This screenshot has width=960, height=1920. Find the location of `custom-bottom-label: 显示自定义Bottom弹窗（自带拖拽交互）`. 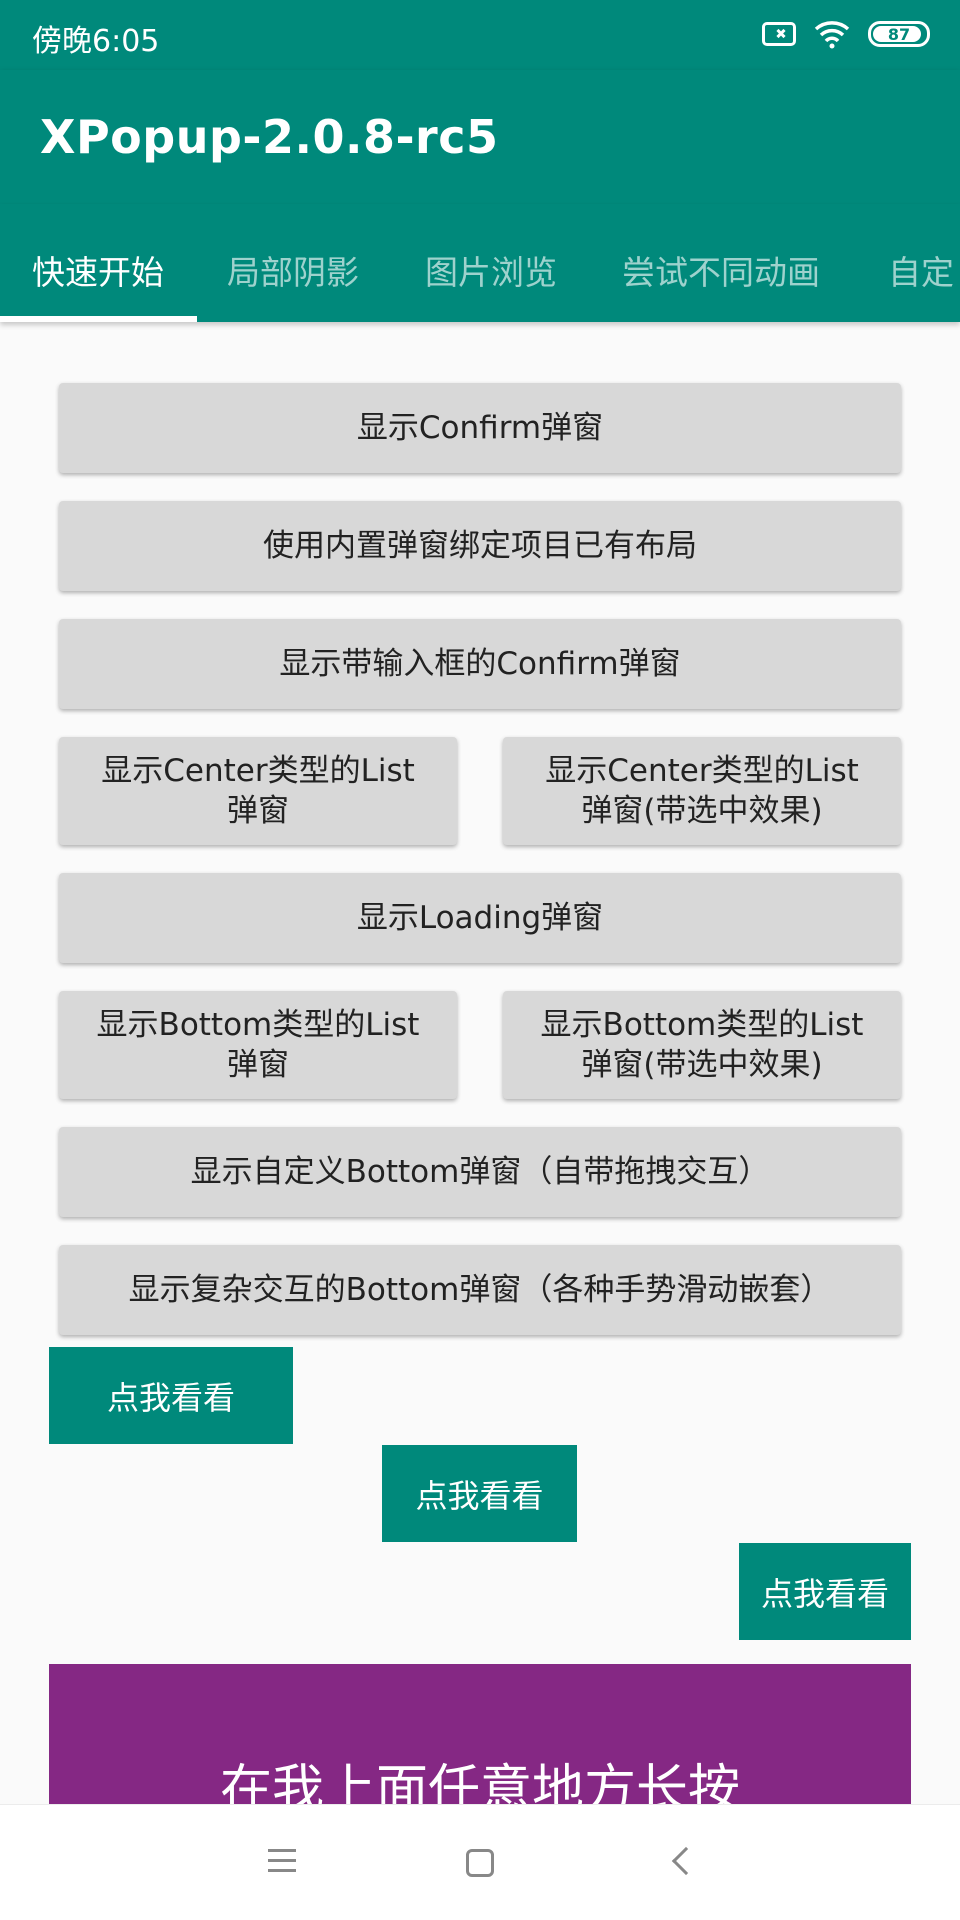

custom-bottom-label: 显示自定义Bottom弹窗（自带拖拽交互） is located at coordinates (480, 1172).